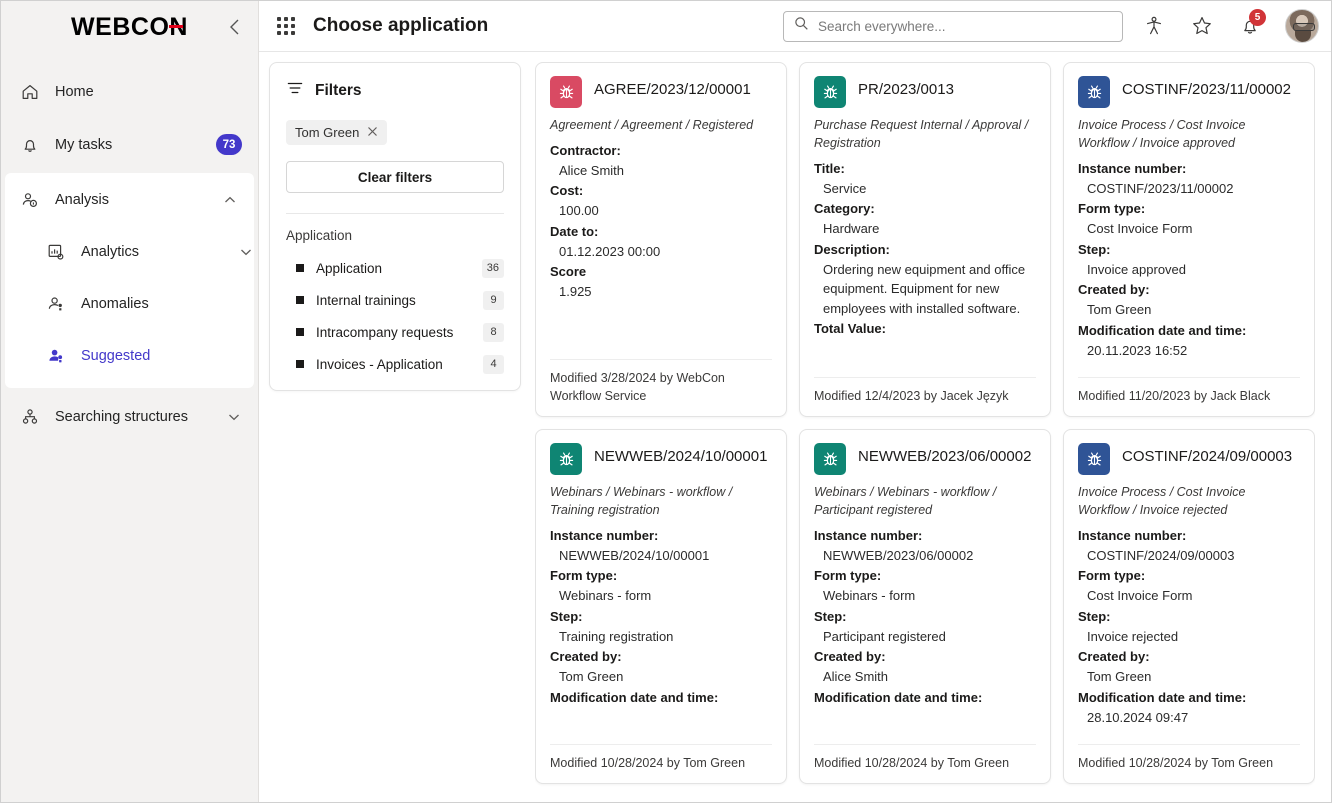  What do you see at coordinates (129, 144) in the screenshot?
I see `sidebar-item-my-tasks: My tasks 73` at bounding box center [129, 144].